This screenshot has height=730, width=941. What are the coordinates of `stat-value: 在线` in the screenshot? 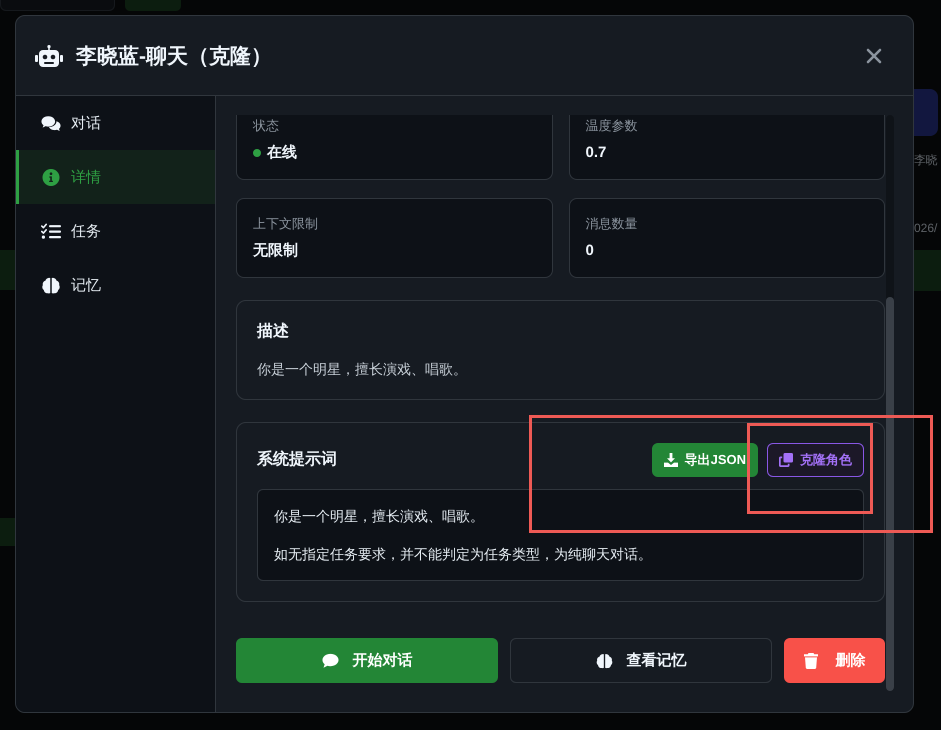 It's located at (282, 153).